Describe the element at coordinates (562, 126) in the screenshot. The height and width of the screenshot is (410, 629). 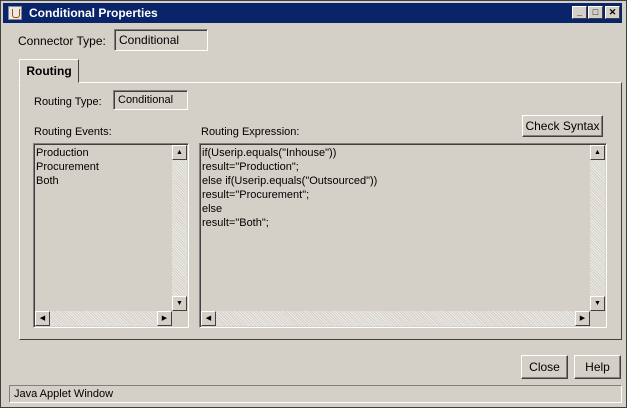
I see `check-syntax-button: Check Syntax` at that location.